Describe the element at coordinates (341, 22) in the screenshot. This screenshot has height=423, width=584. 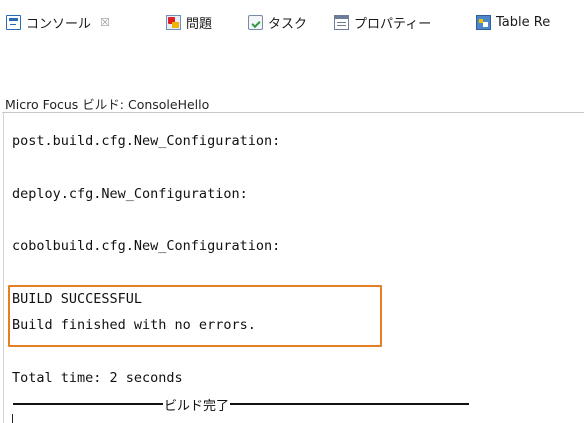
I see `properties-icon` at that location.